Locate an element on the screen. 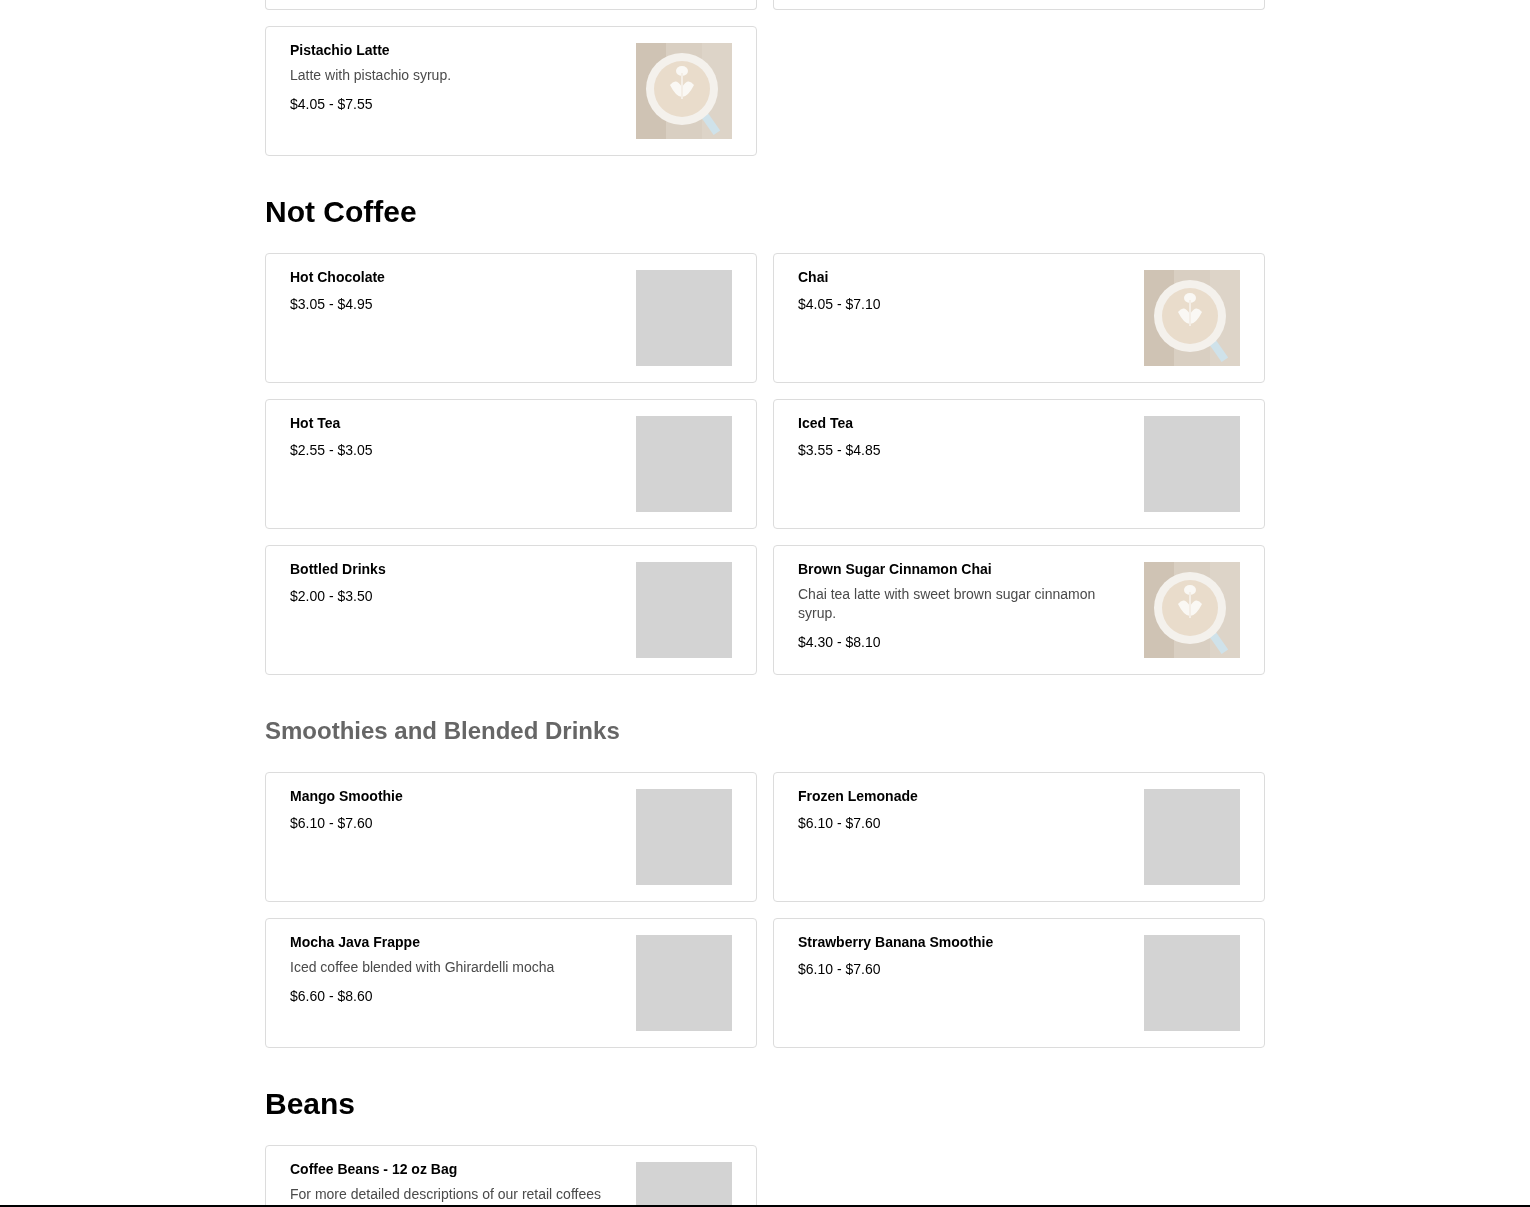 Image resolution: width=1530 pixels, height=1207 pixels. item-name: Hot Tea is located at coordinates (316, 423).